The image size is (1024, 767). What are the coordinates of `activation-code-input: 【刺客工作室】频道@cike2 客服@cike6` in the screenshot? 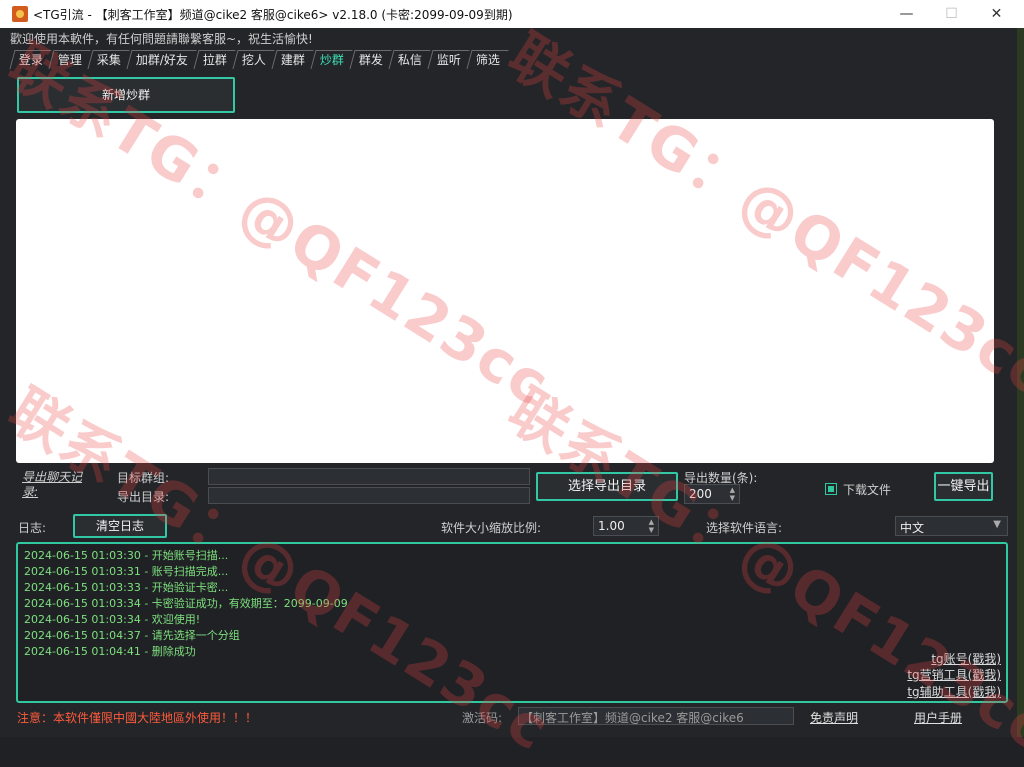 It's located at (656, 716).